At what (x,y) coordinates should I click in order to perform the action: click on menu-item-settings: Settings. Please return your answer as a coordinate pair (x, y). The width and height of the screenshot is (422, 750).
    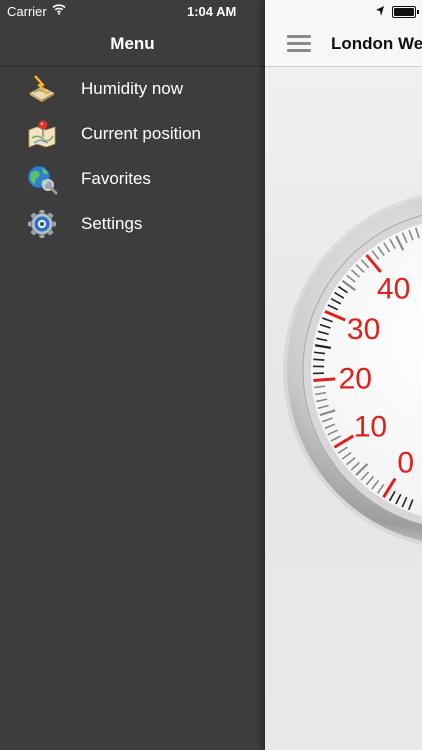
    Looking at the image, I should click on (132, 223).